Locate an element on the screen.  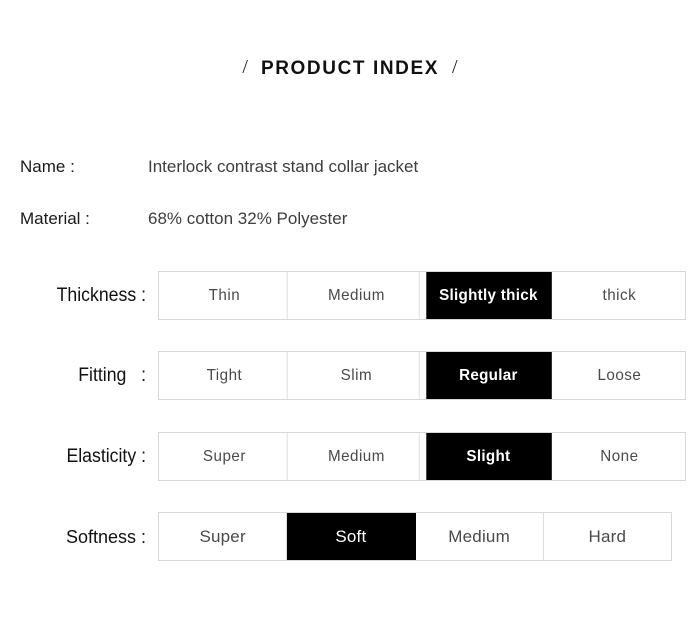
option-thickness-1: Medium is located at coordinates (357, 295).